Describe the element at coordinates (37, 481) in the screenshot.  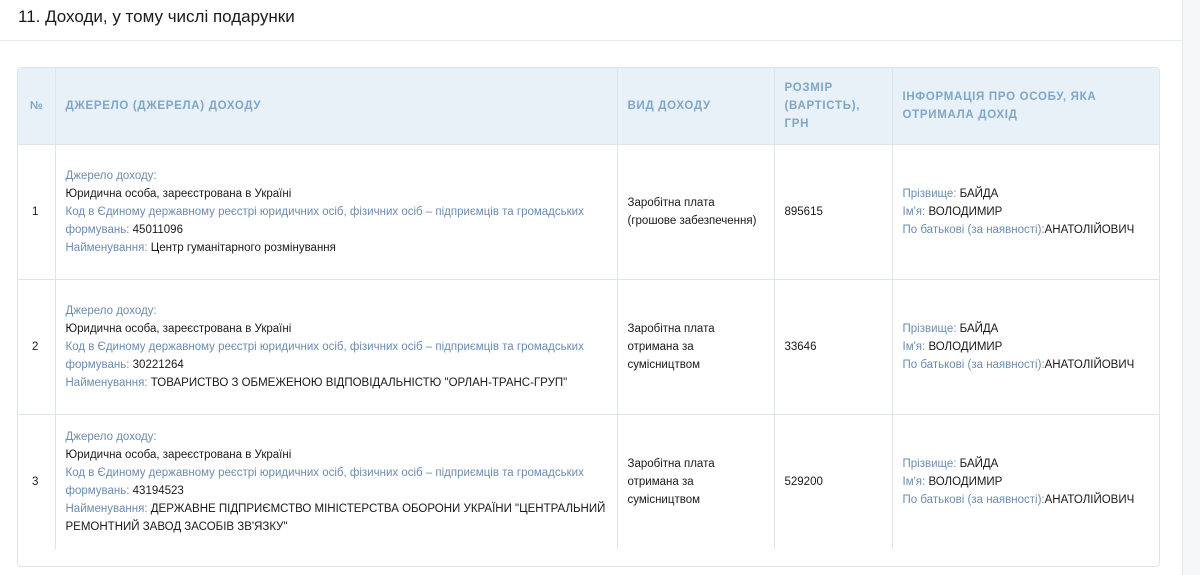
I see `row-num: 3` at that location.